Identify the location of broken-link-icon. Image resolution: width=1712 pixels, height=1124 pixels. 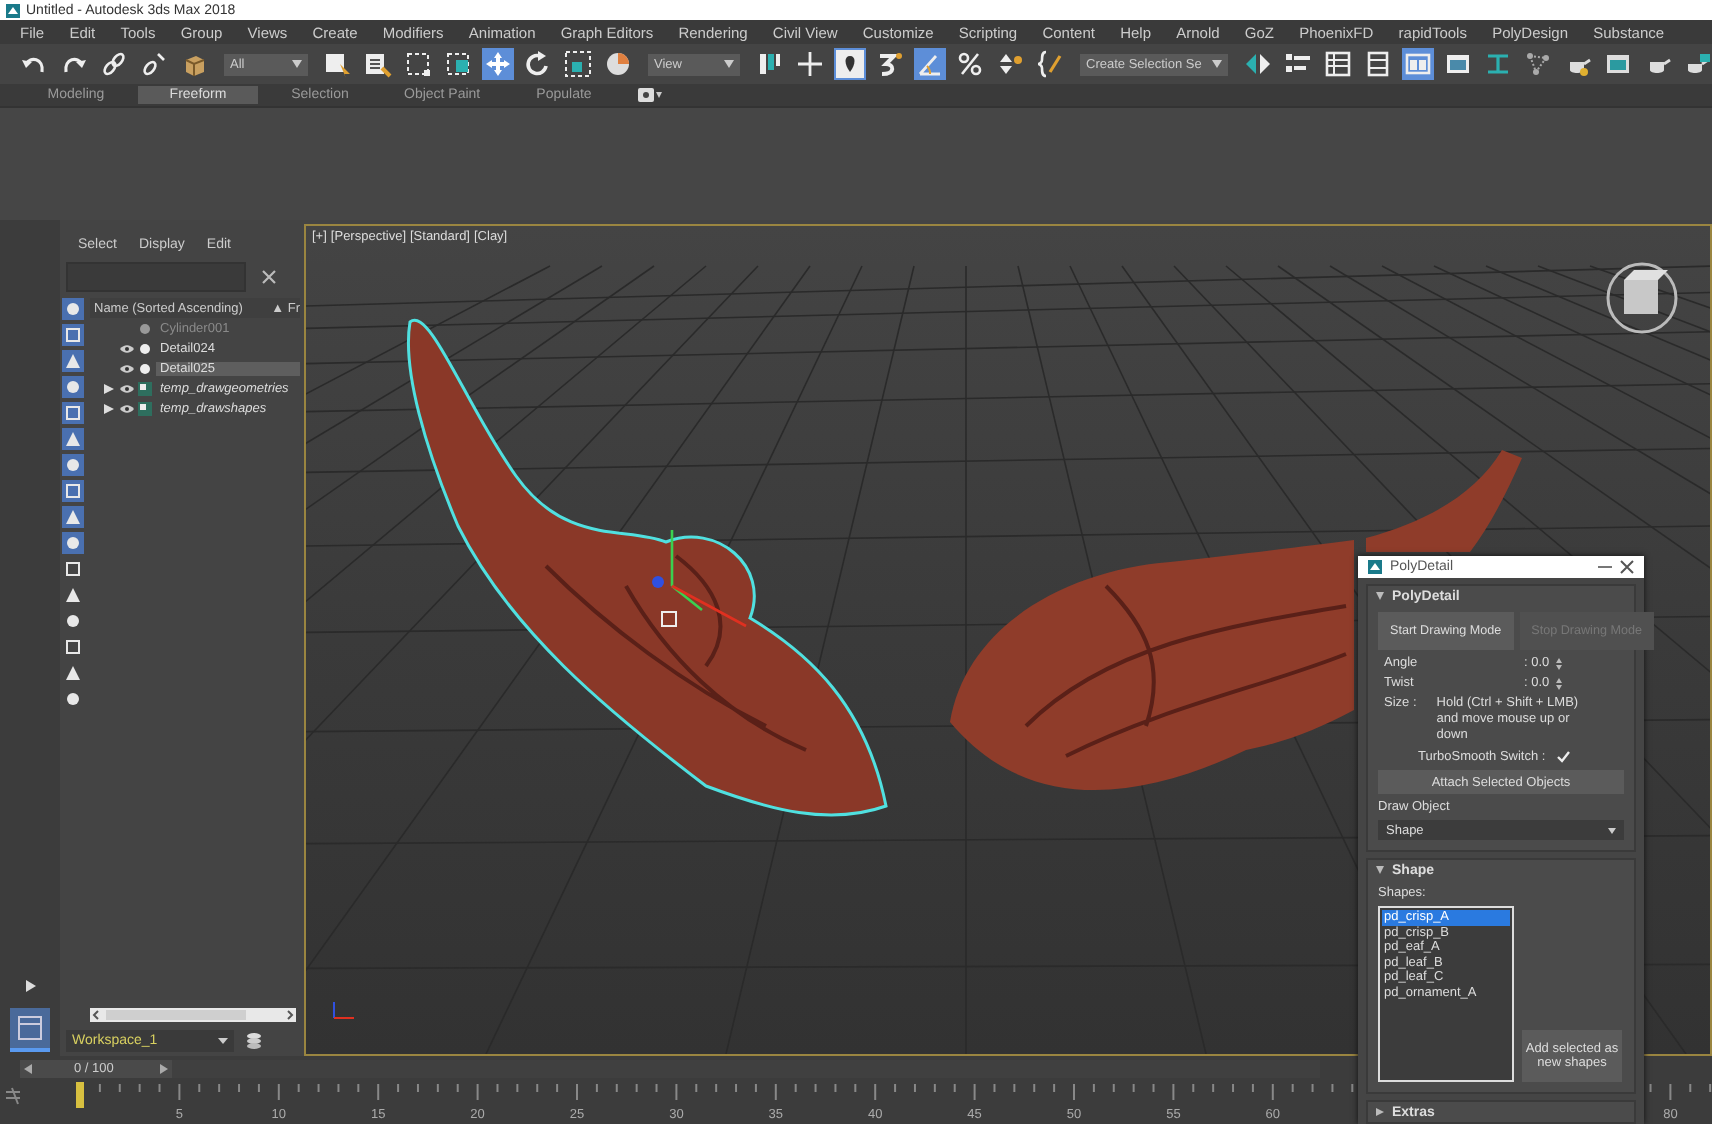
(154, 64).